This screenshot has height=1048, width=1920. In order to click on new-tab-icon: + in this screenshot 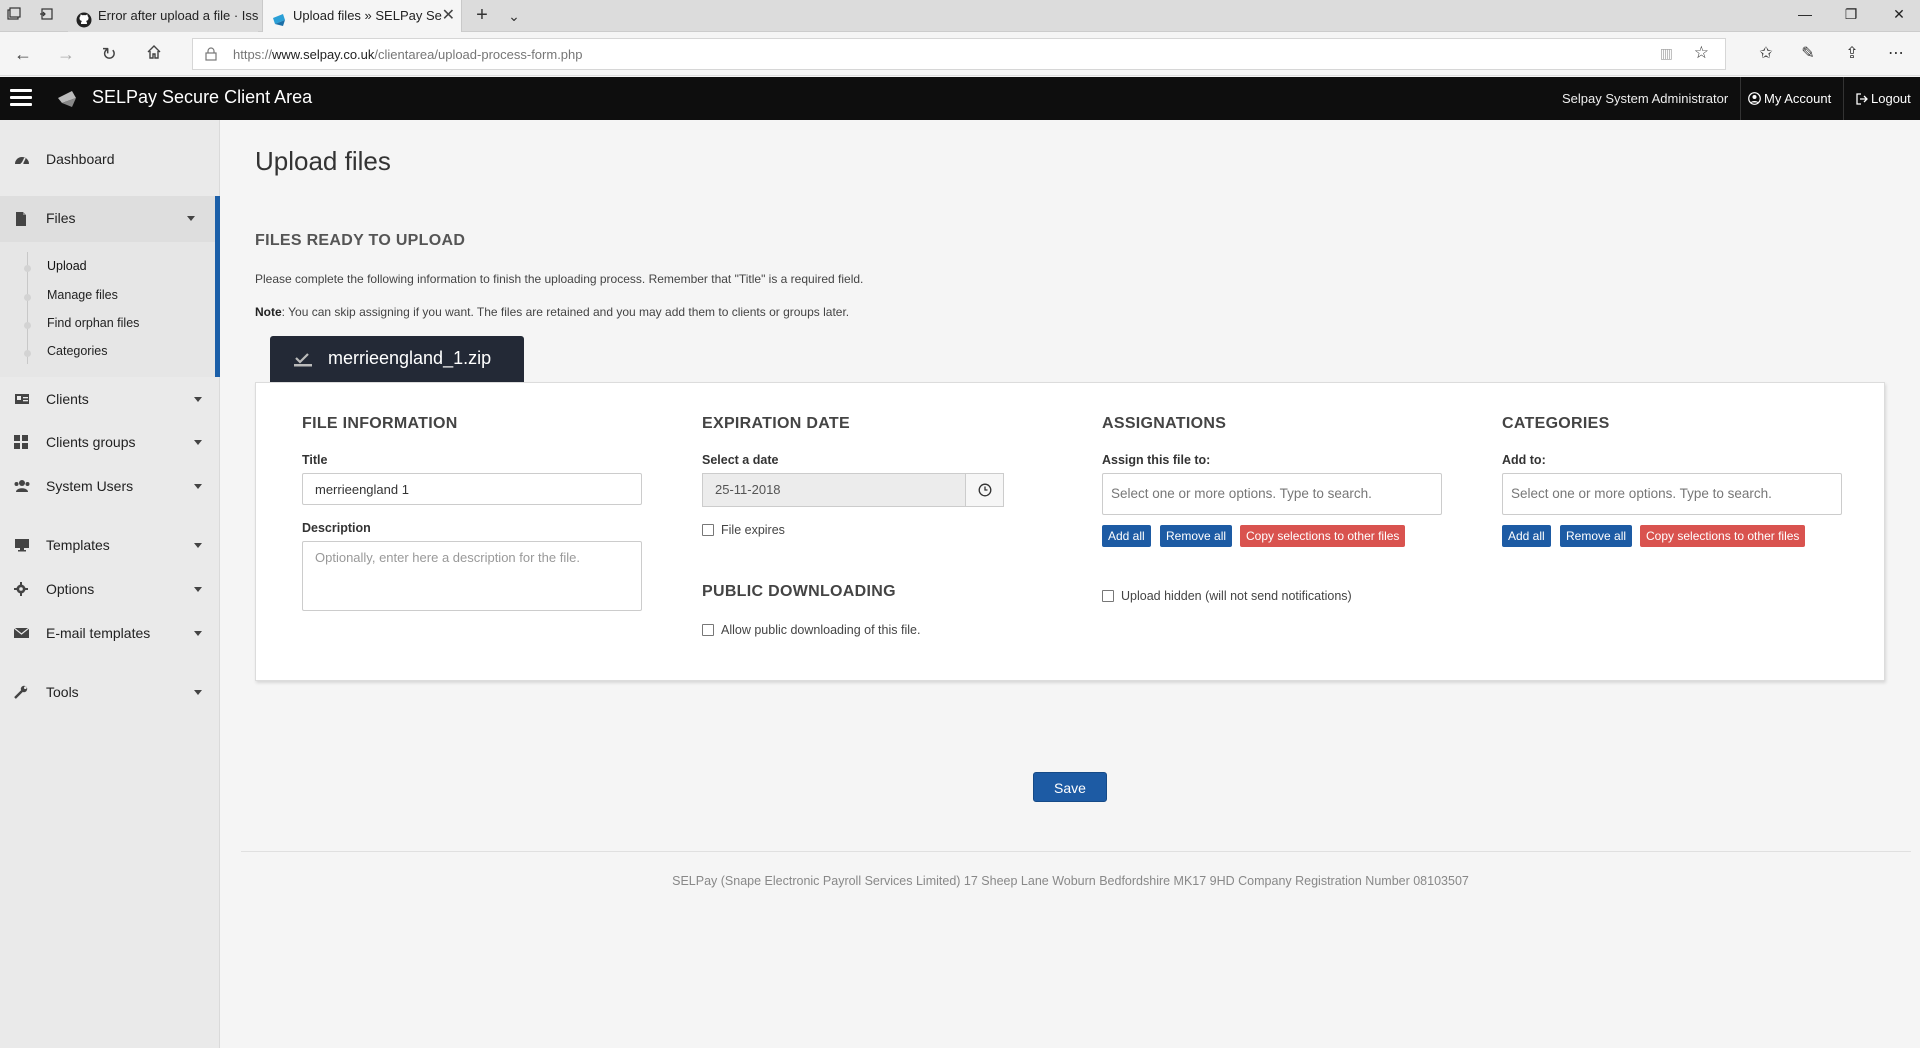, I will do `click(482, 15)`.